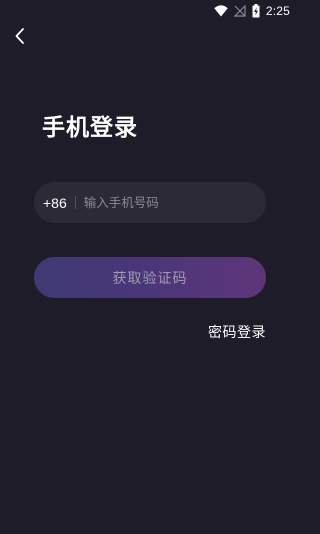 Image resolution: width=320 pixels, height=534 pixels. I want to click on back-button, so click(20, 38).